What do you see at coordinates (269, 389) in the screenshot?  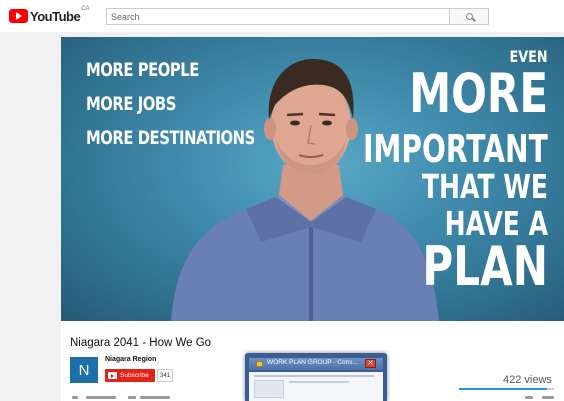 I see `overlay-panel` at bounding box center [269, 389].